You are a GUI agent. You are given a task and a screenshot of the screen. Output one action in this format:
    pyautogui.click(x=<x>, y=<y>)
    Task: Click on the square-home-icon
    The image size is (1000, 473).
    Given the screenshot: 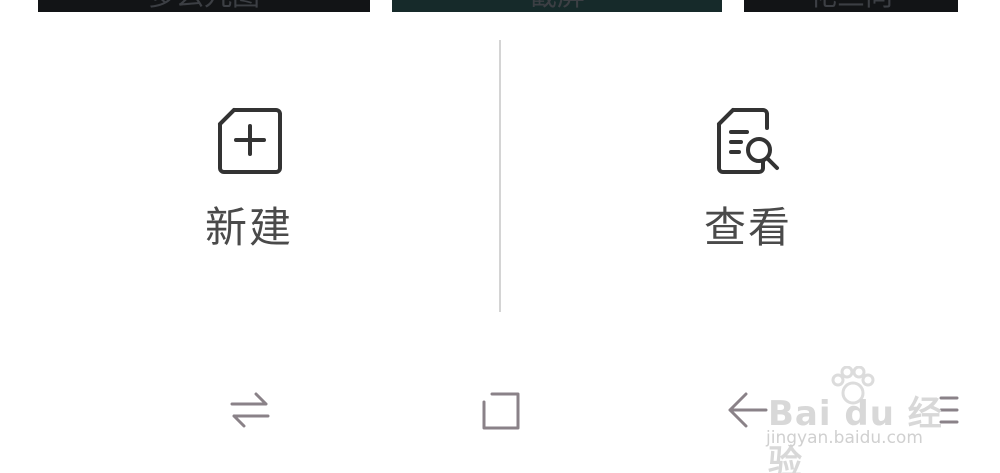 What is the action you would take?
    pyautogui.click(x=501, y=411)
    